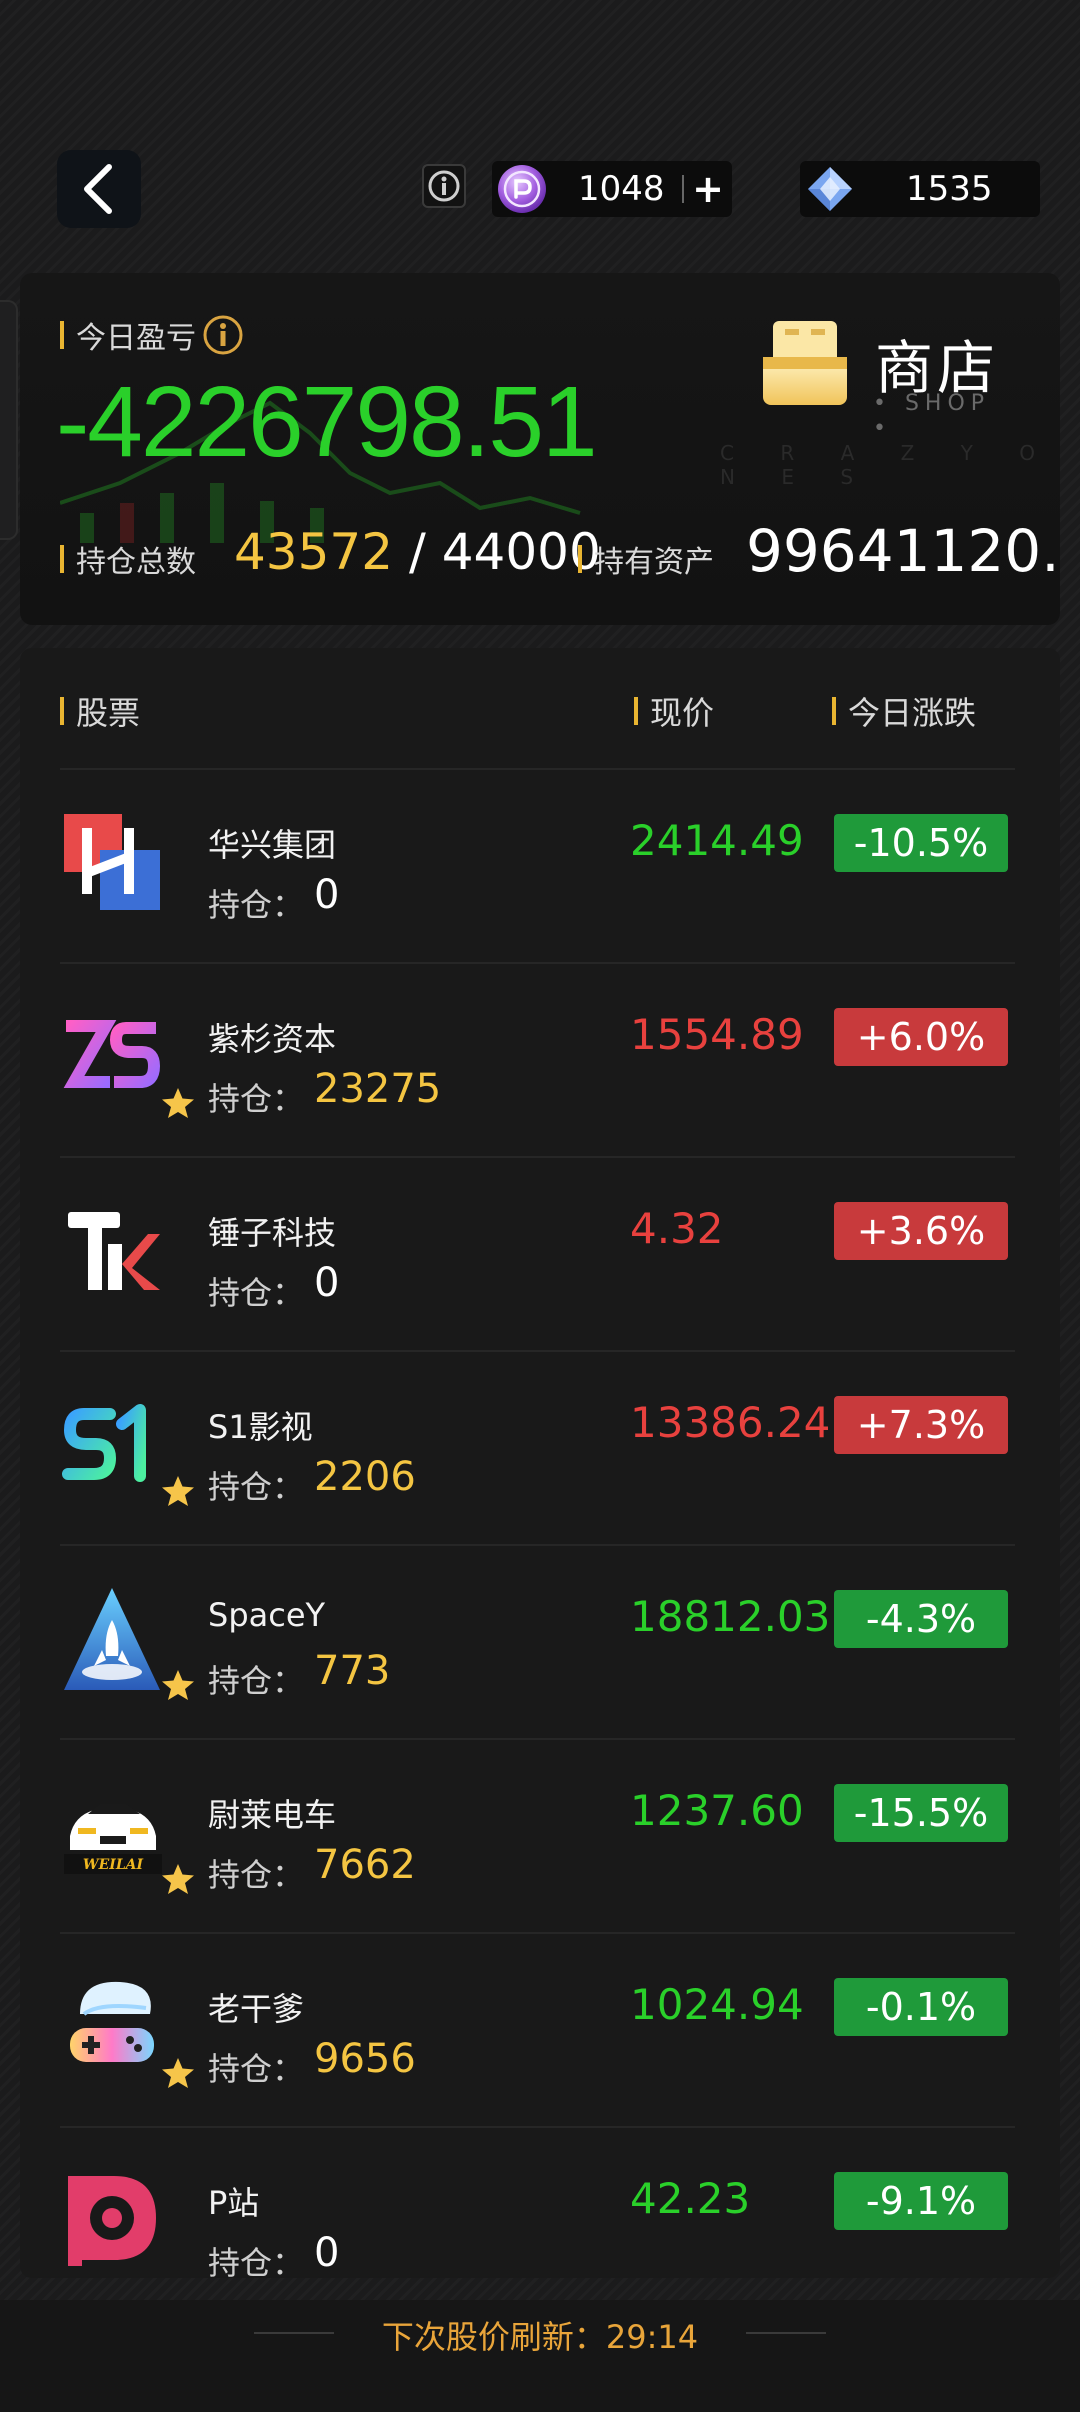  Describe the element at coordinates (537, 1837) in the screenshot. I see `stock-row: WEILAI 尉莱电车 持仓： 7662 1237.60 -15.5%` at that location.